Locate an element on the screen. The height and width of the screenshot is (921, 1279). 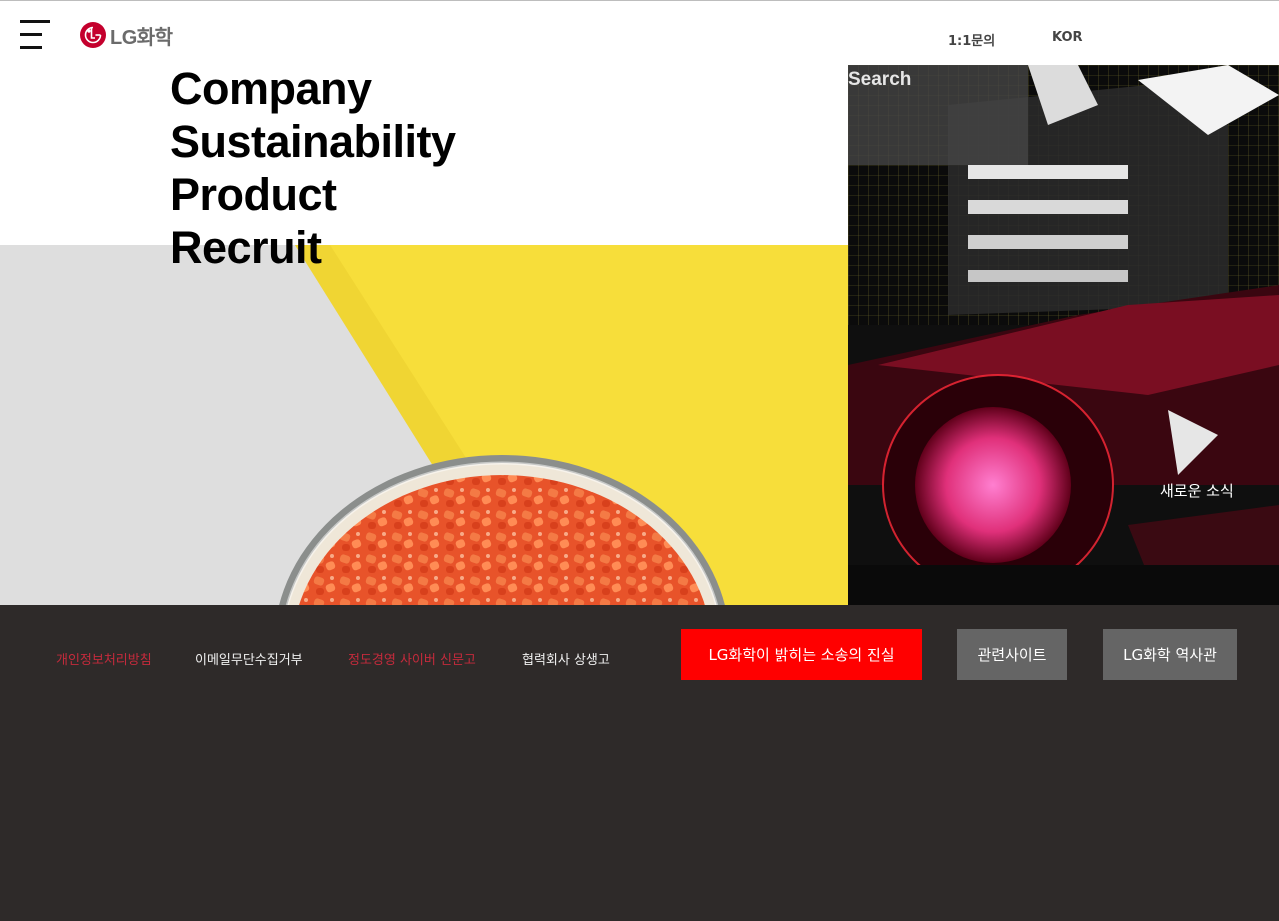
language-selector: KOR is located at coordinates (1067, 37).